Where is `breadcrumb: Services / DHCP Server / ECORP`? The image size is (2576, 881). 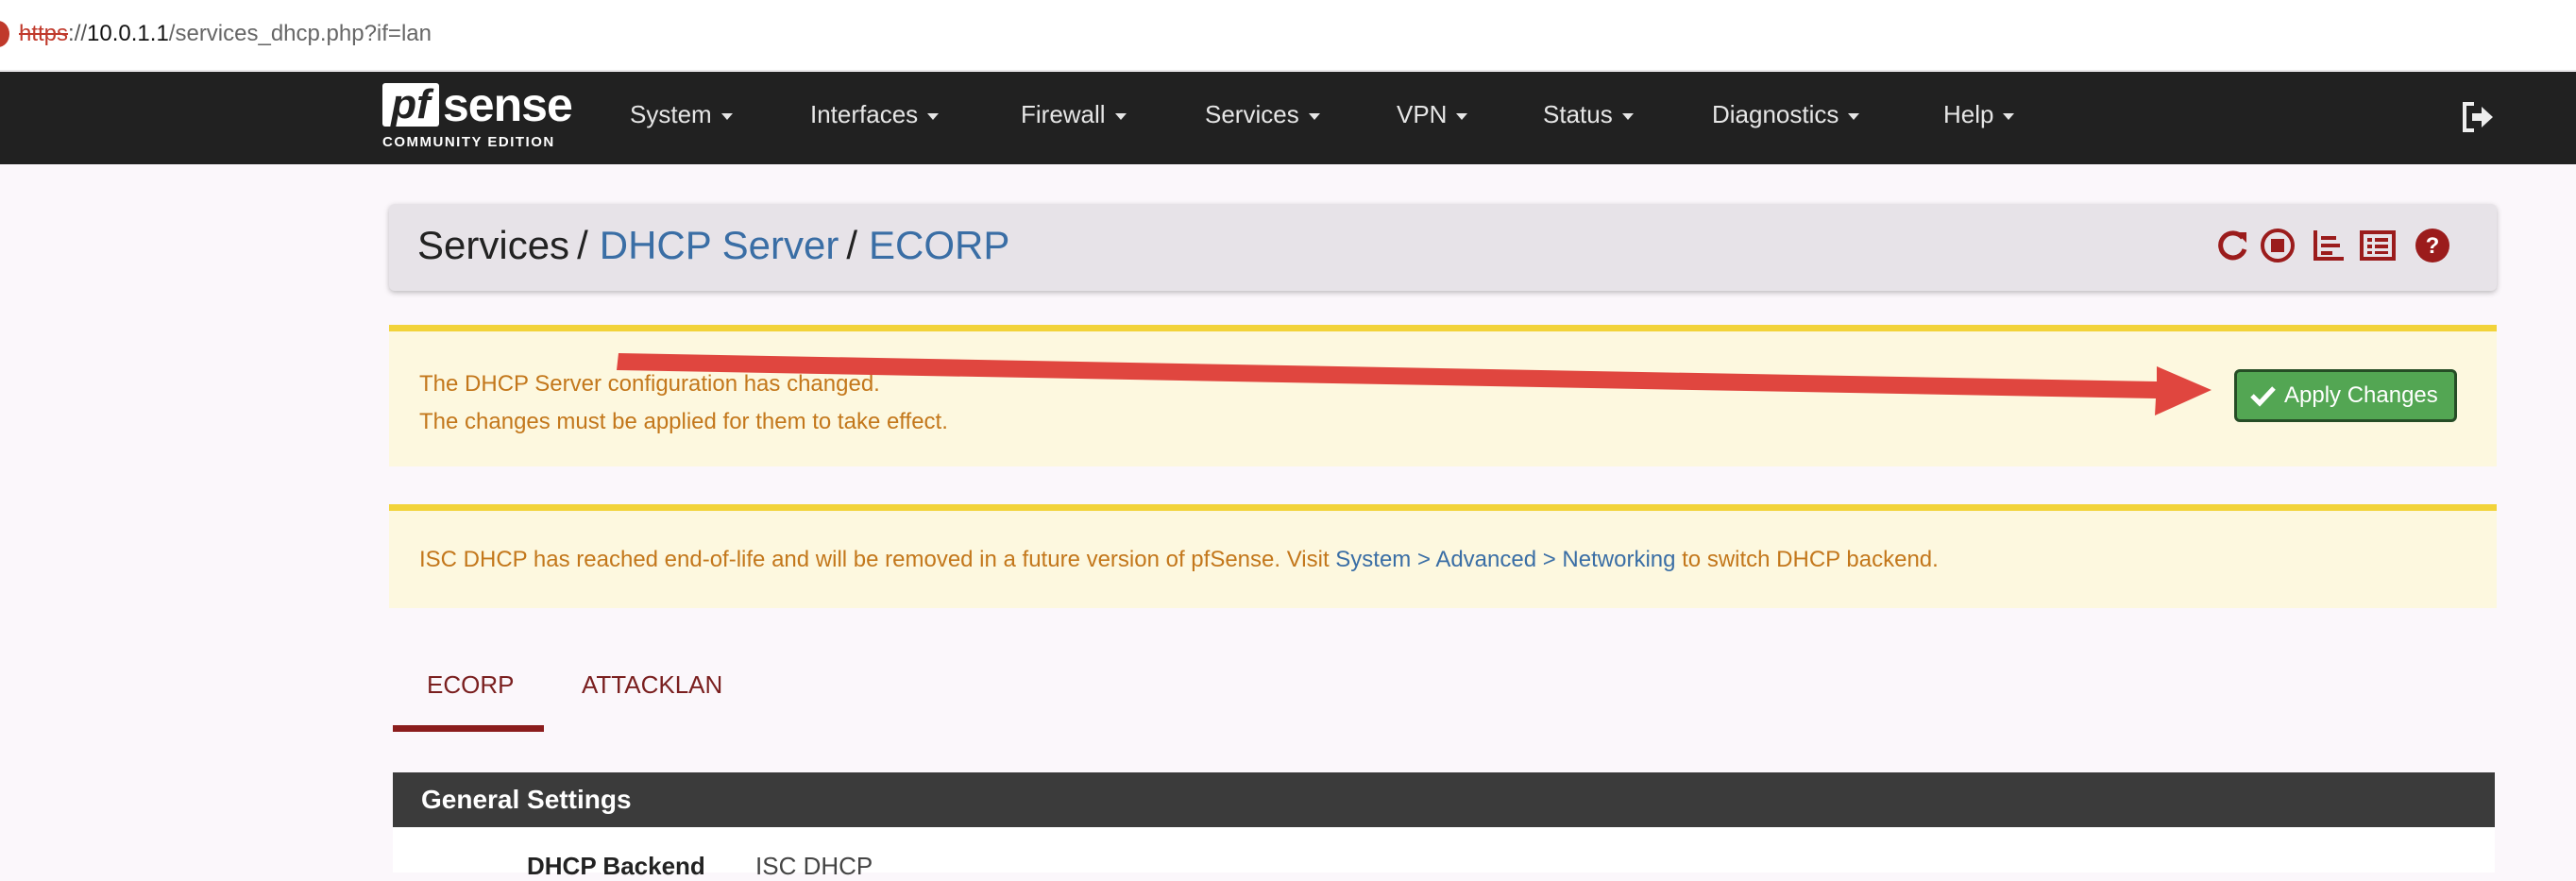
breadcrumb: Services / DHCP Server / ECORP is located at coordinates (713, 246).